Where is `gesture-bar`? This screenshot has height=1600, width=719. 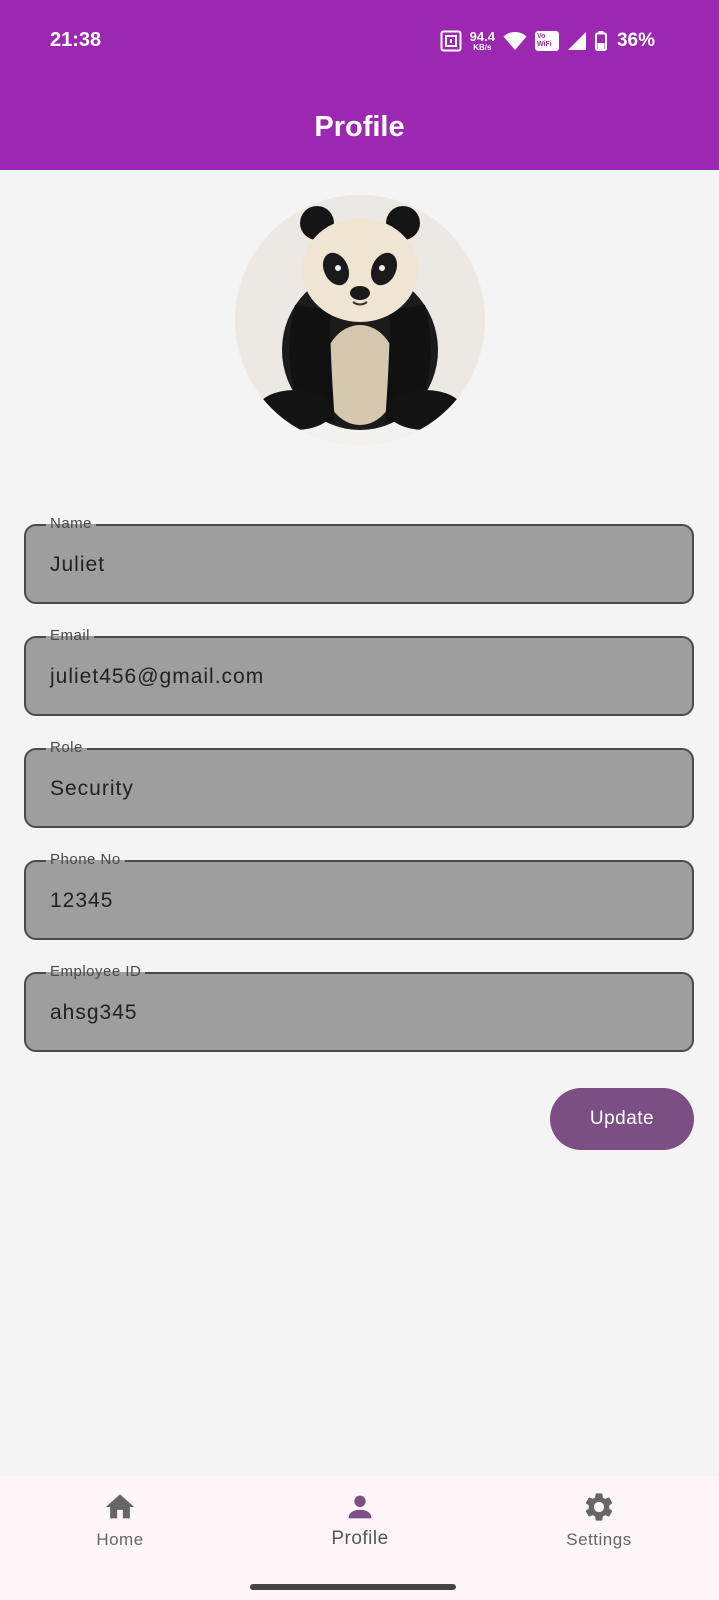 gesture-bar is located at coordinates (353, 1587).